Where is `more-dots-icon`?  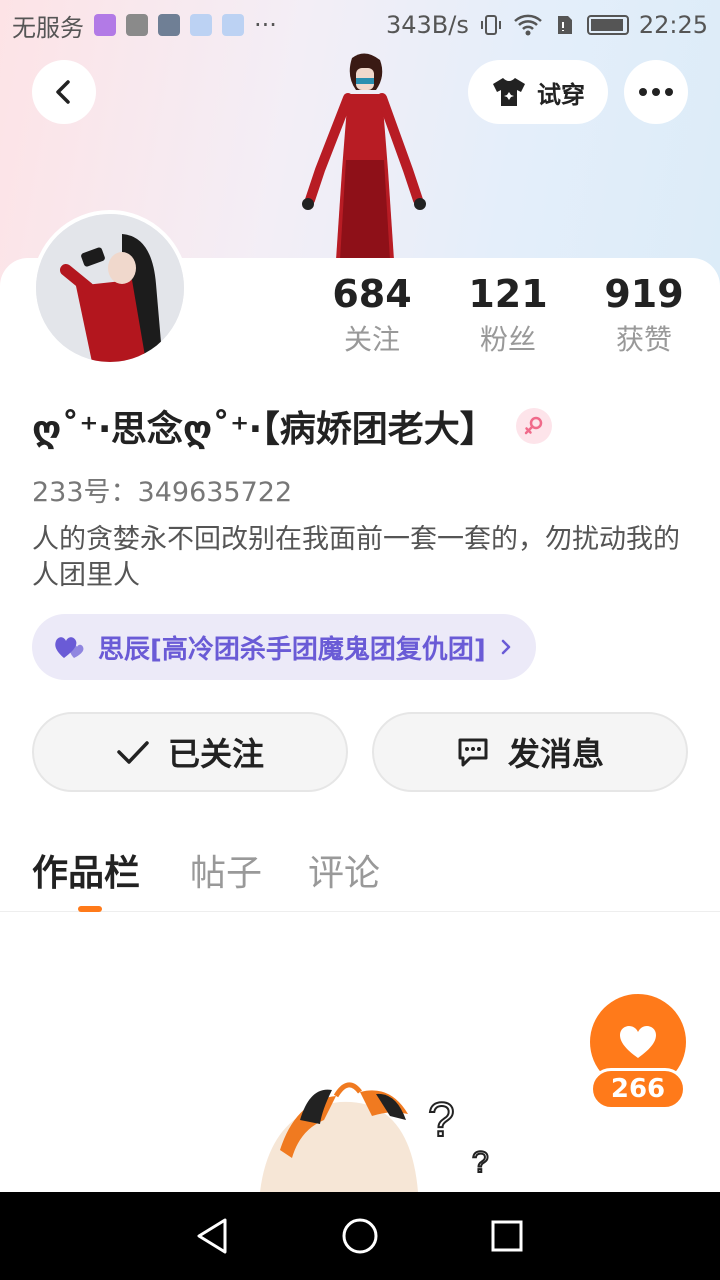
more-dots-icon is located at coordinates (656, 92).